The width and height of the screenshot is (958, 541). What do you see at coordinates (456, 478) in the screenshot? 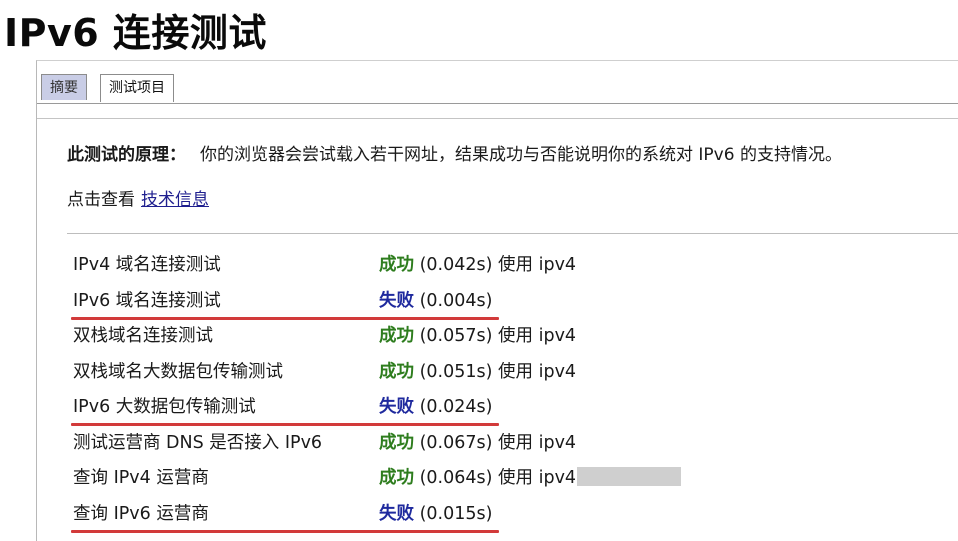
I see `test-duration: (0.064s)` at bounding box center [456, 478].